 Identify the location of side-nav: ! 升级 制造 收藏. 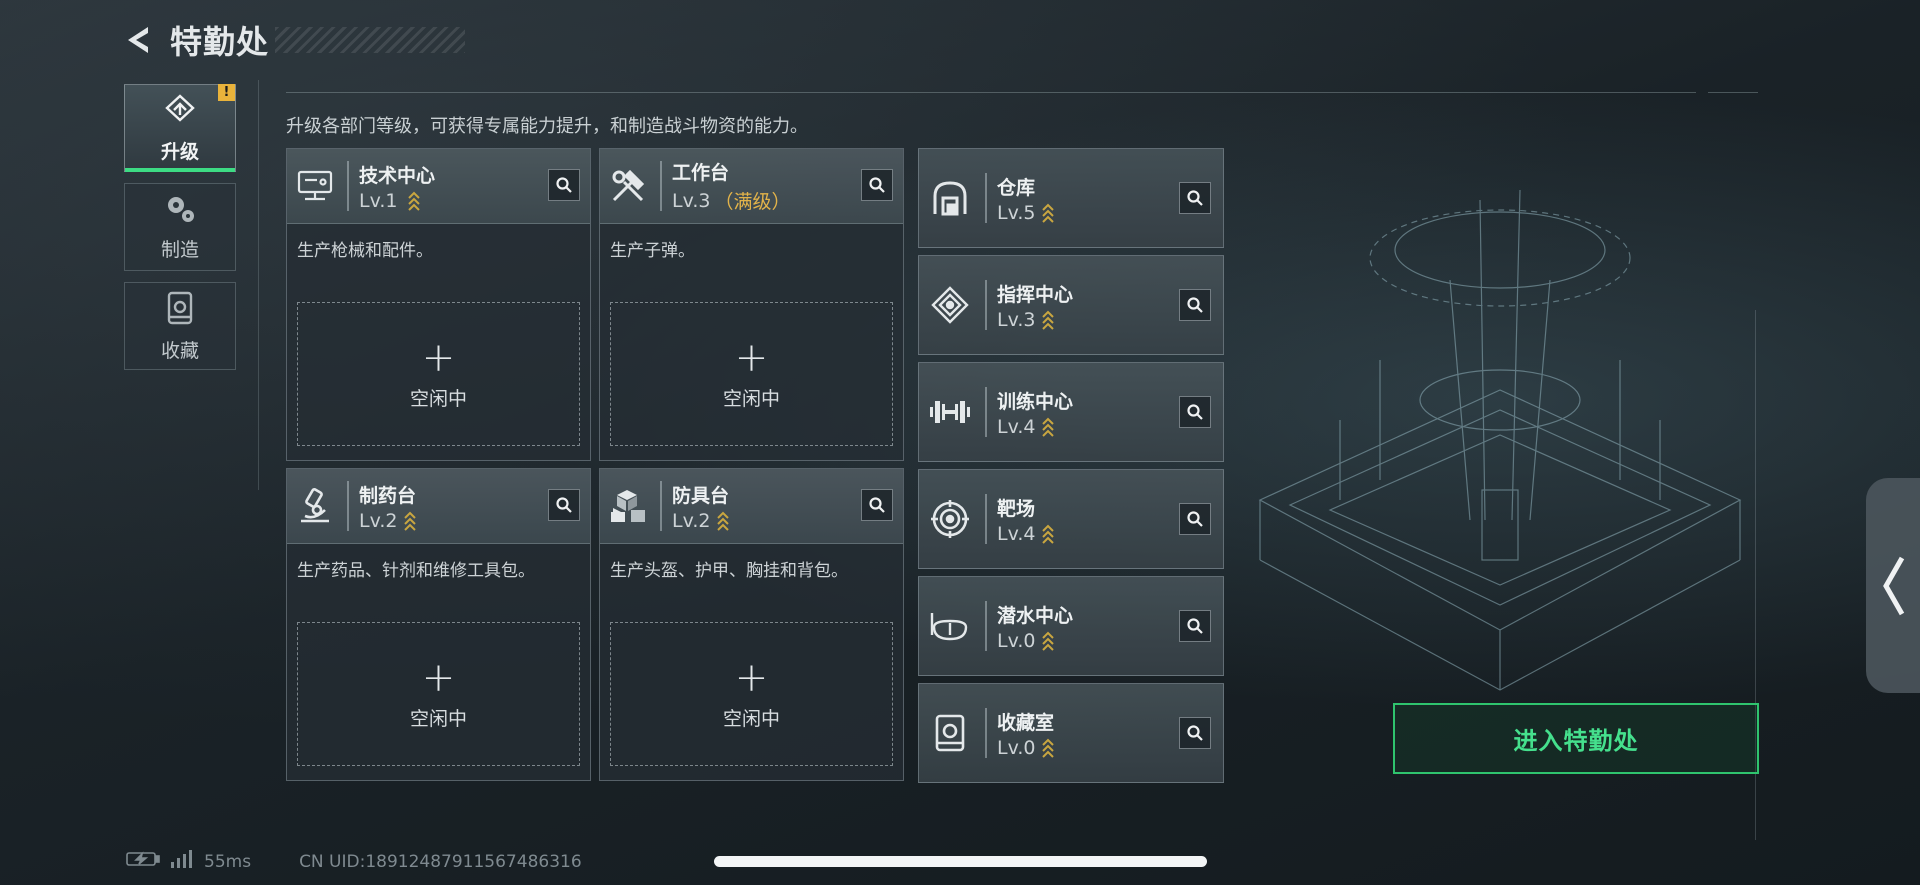
(180, 232).